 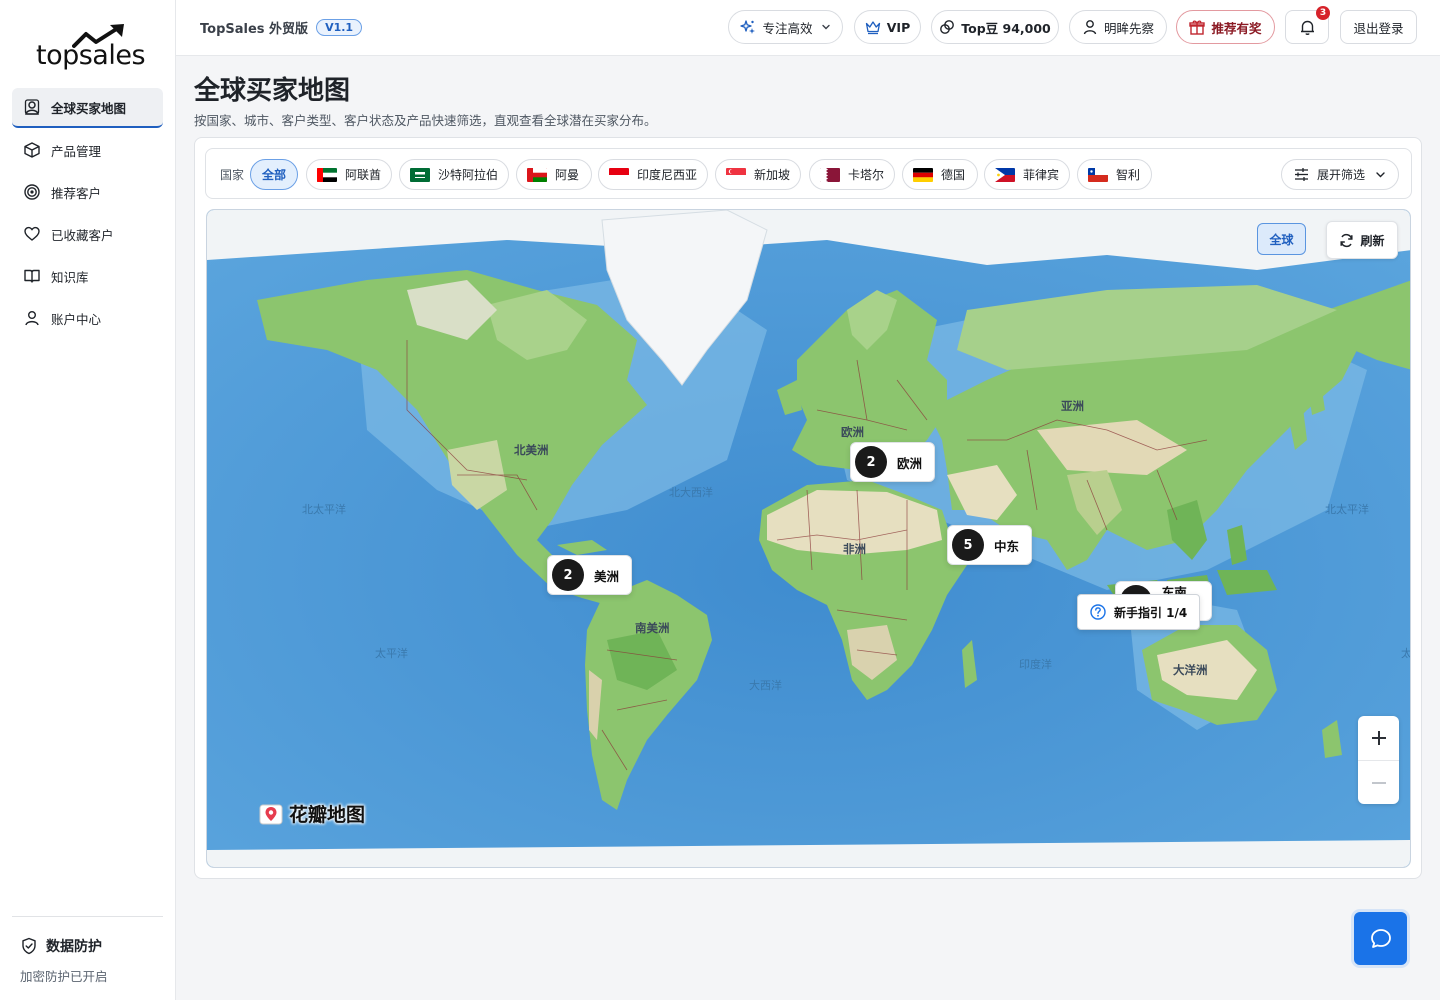 I want to click on label-north-atlantic: 北大西洋, so click(x=691, y=492).